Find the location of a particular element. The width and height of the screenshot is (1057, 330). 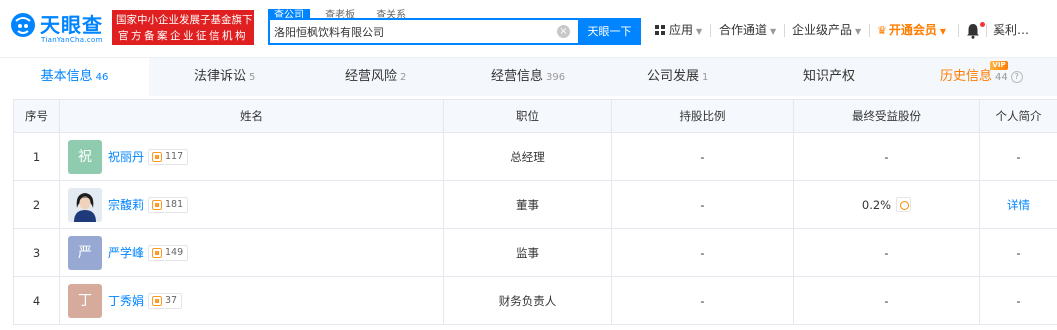

position-cell: 董事 is located at coordinates (527, 204).